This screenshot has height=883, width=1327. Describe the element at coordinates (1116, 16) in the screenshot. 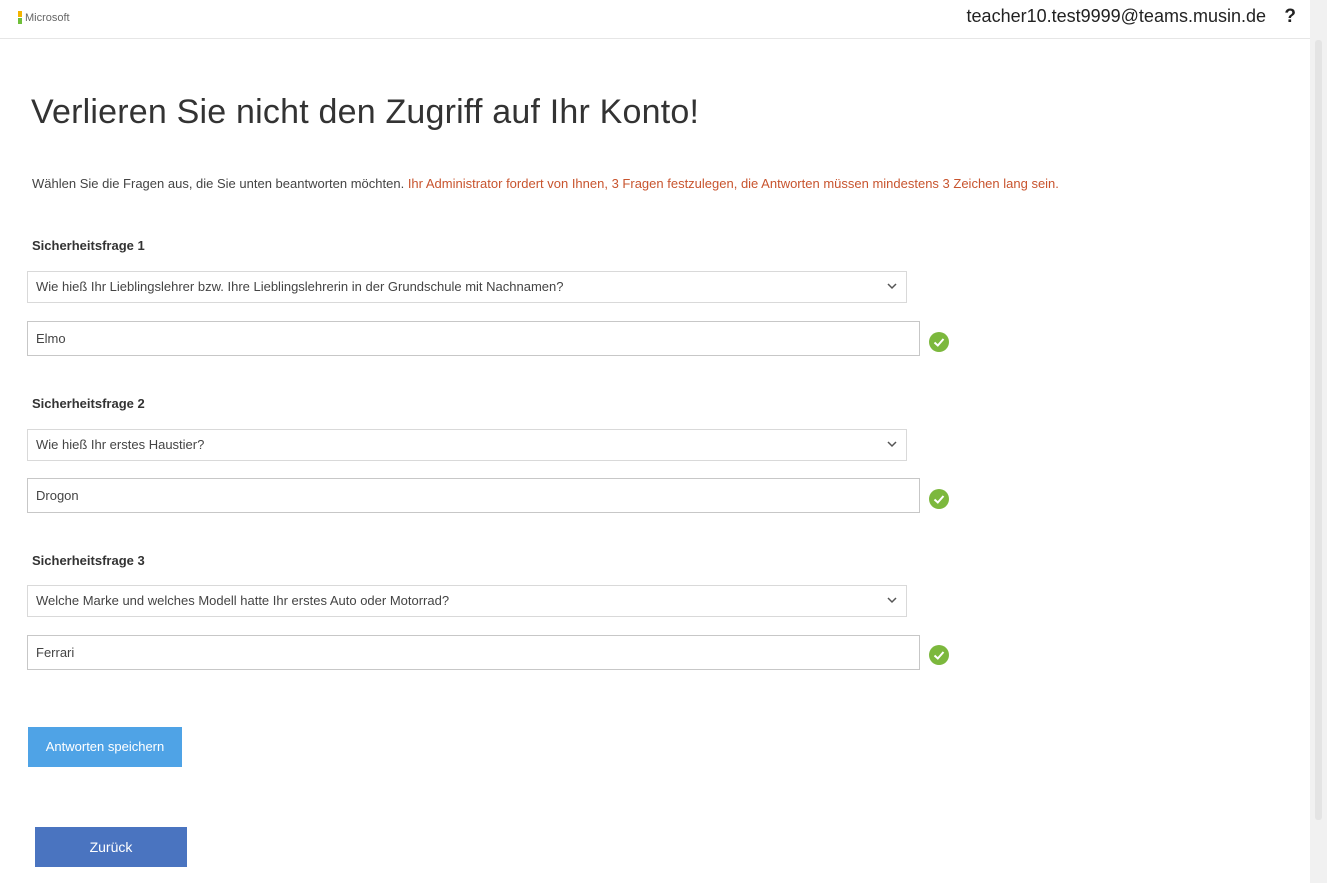

I see `user-email: teacher10.test9999@teams.musin.de` at that location.